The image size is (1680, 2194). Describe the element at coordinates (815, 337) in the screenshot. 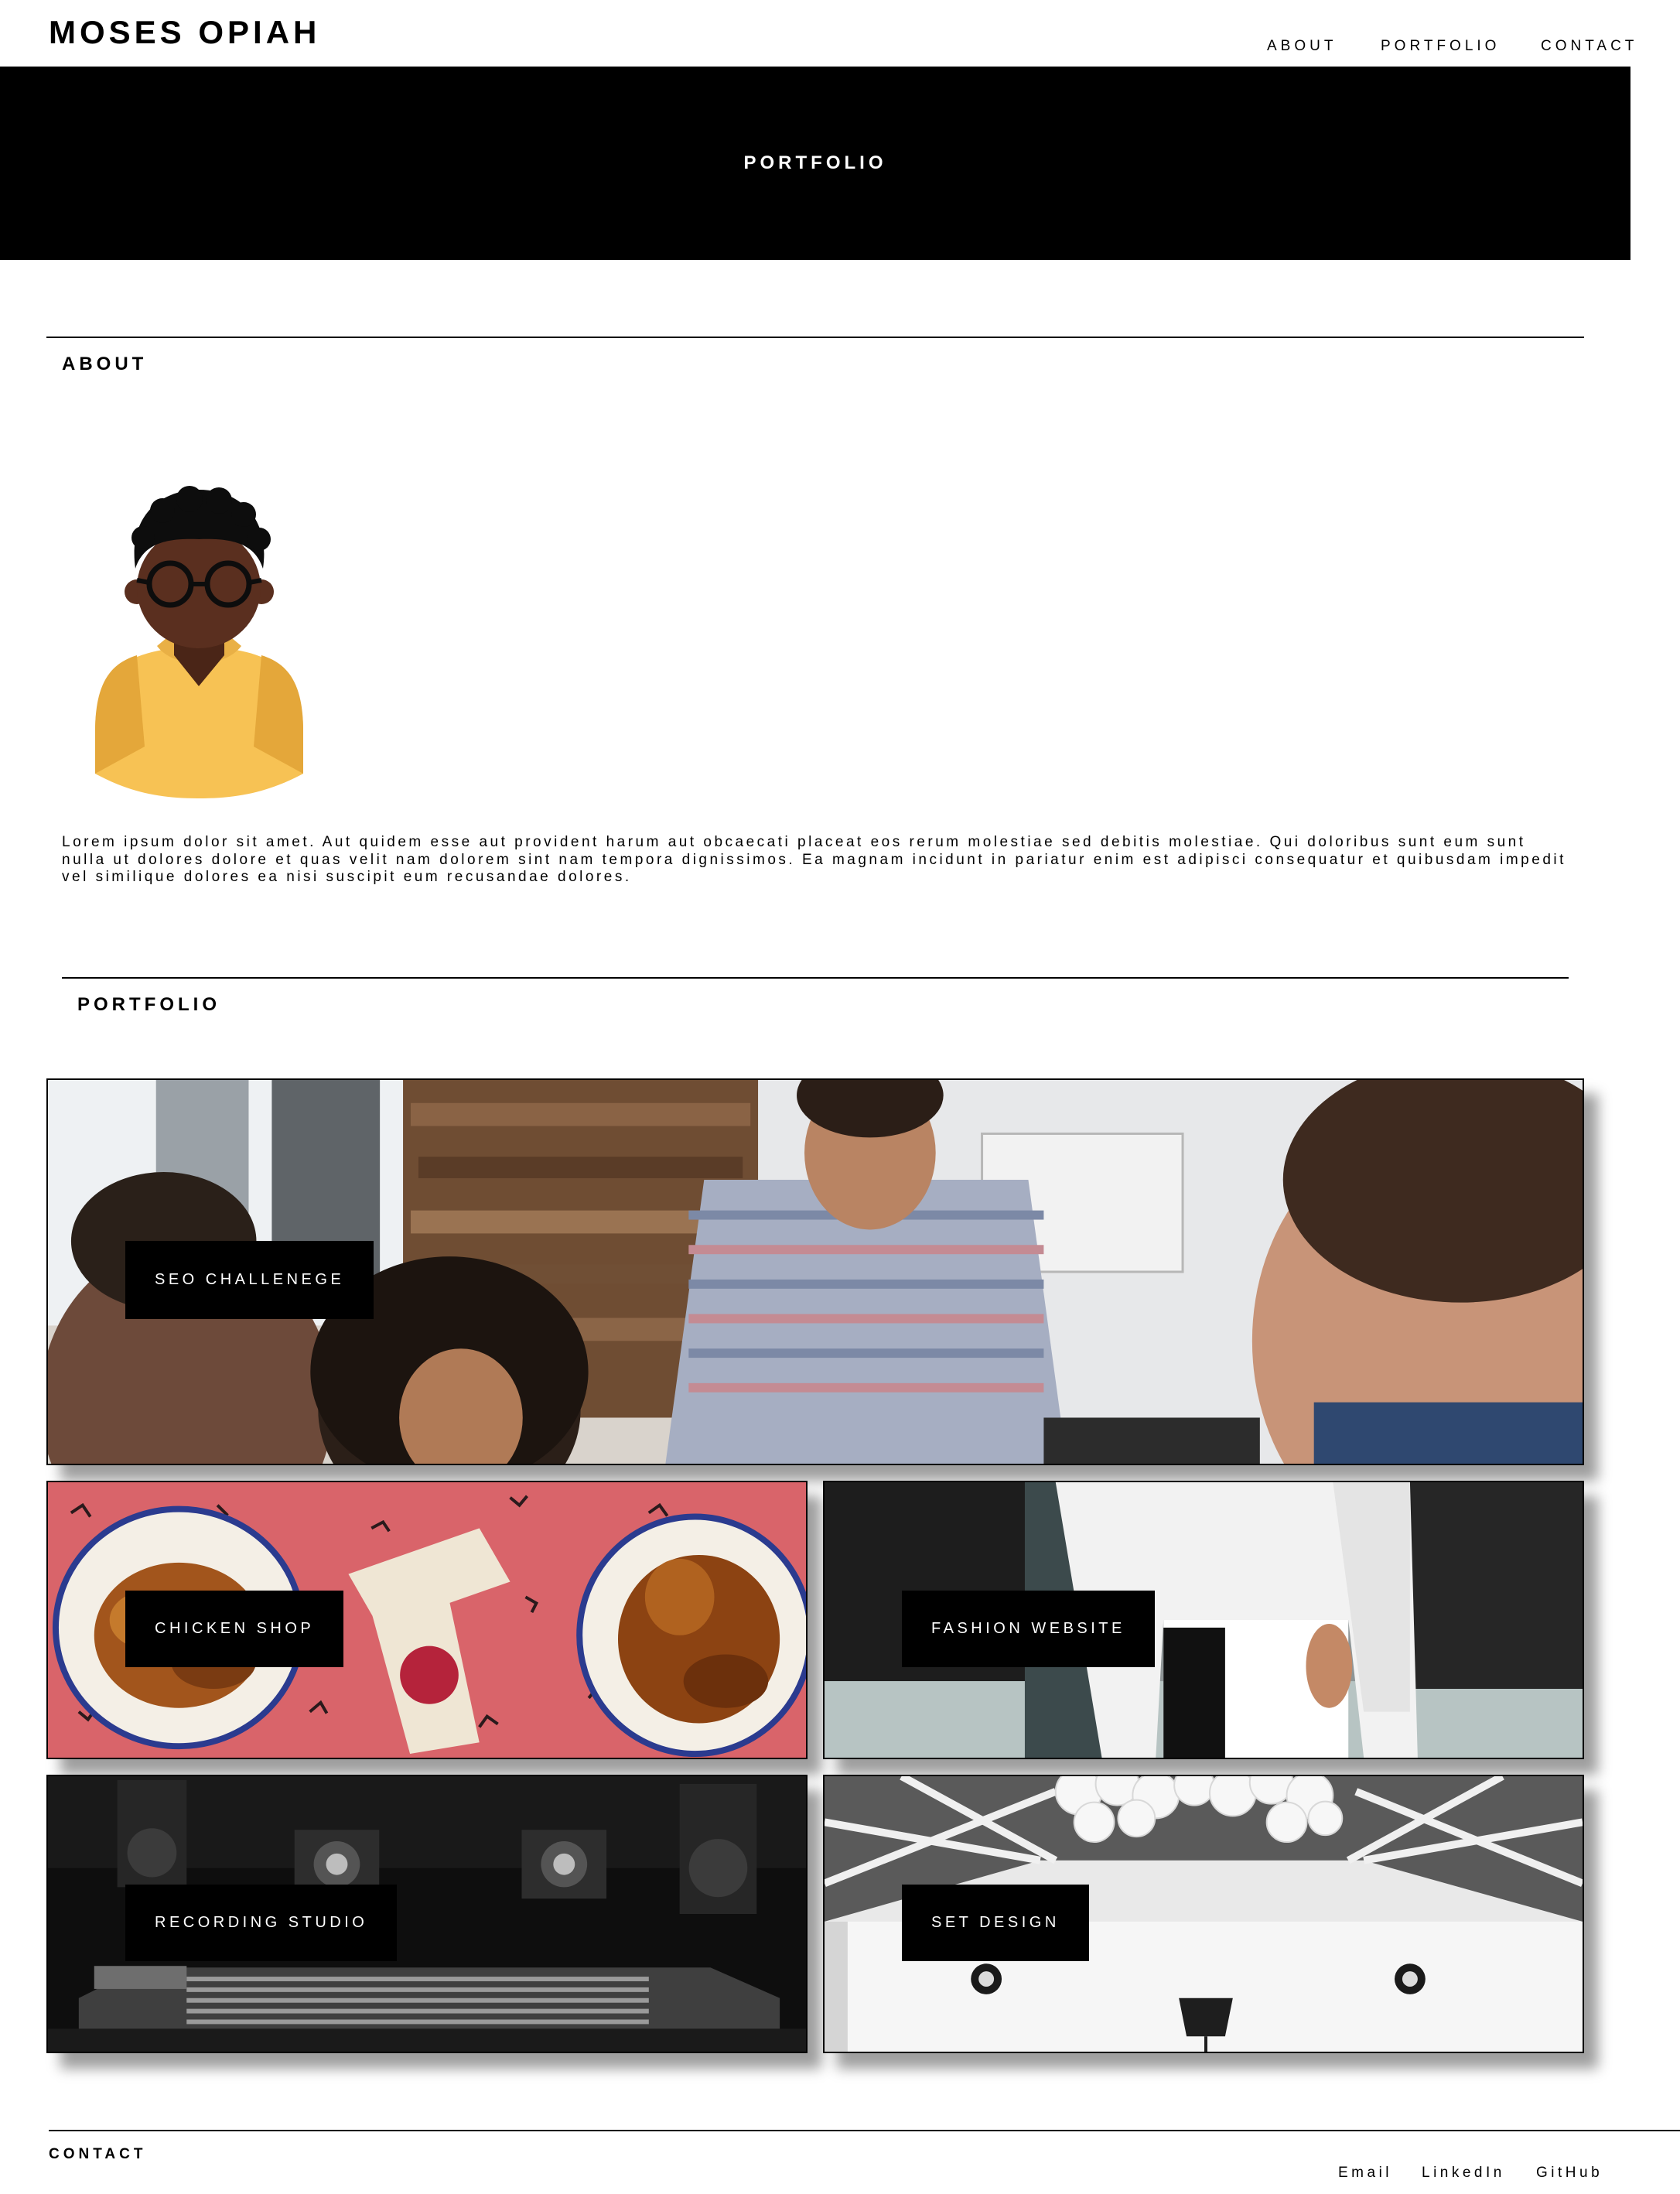

I see `about-divider` at that location.